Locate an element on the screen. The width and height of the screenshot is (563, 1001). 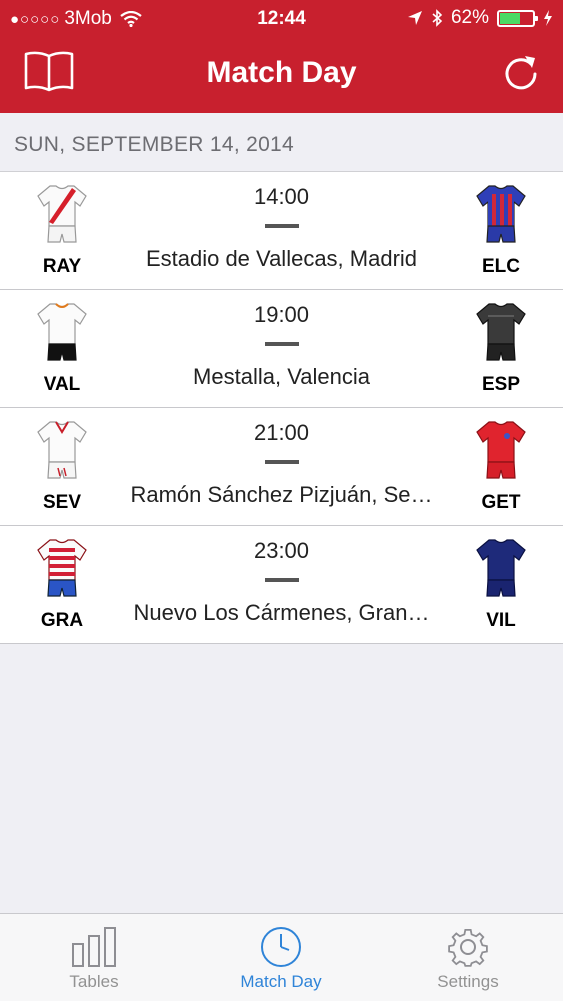
tab-match-day: Match Day is located at coordinates (281, 957).